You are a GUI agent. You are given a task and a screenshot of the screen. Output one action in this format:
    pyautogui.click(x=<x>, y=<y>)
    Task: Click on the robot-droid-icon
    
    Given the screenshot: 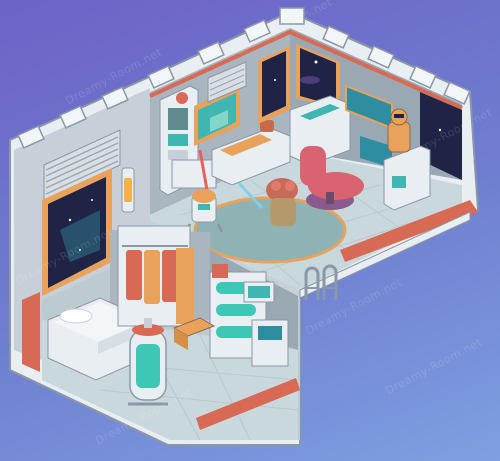 What is the action you would take?
    pyautogui.click(x=399, y=130)
    